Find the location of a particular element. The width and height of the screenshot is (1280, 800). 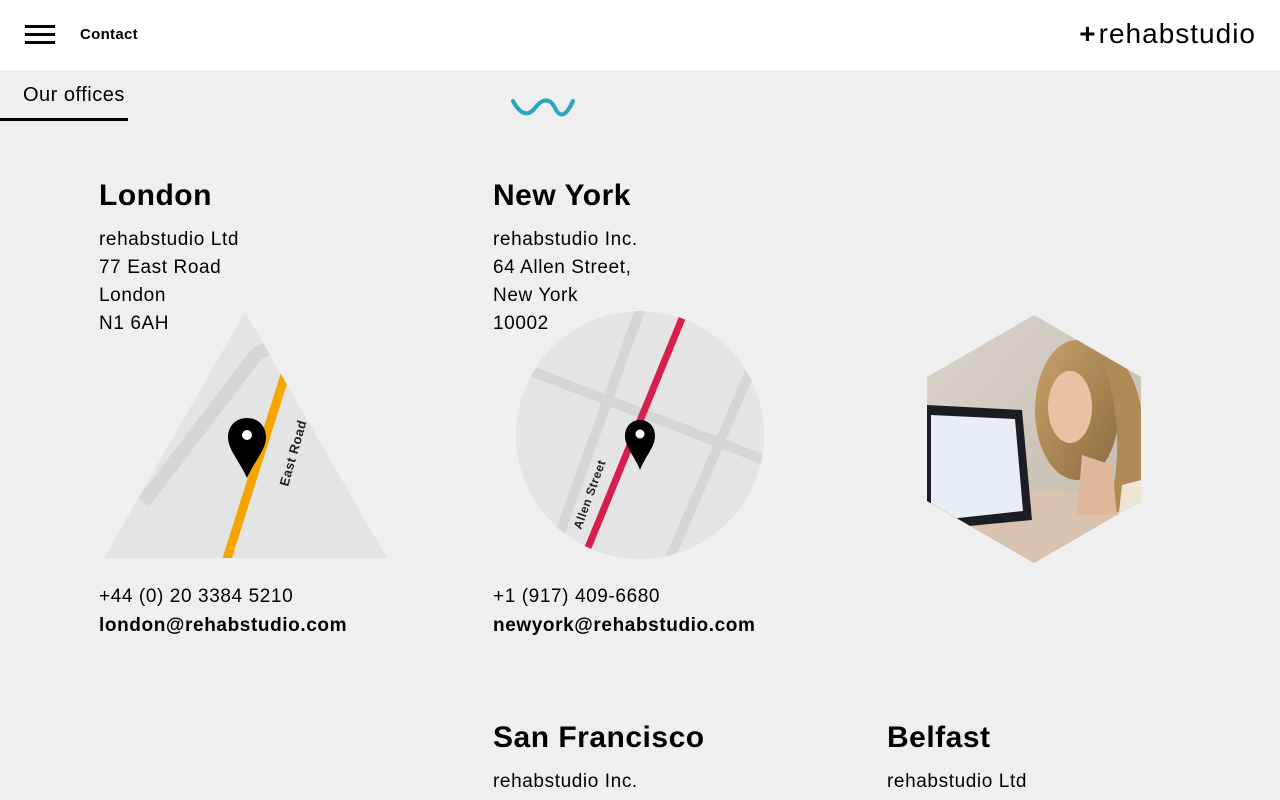

rehabstudio-logo: +rehabstudio is located at coordinates (1167, 34).